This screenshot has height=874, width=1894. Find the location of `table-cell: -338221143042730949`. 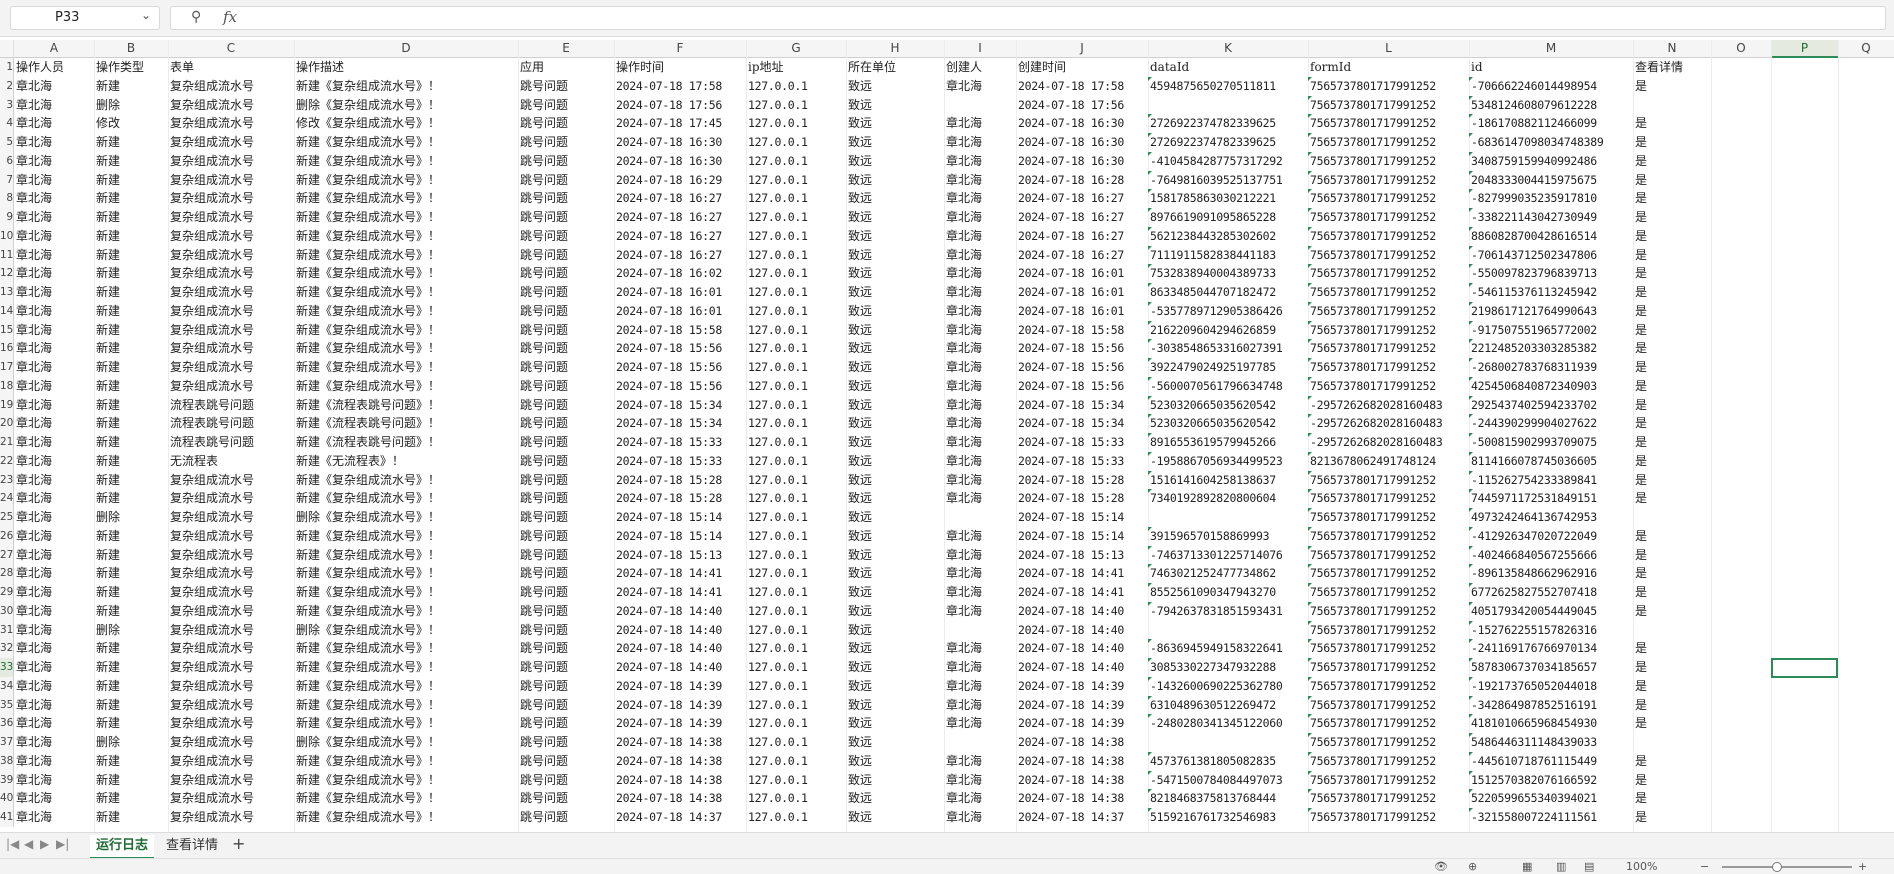

table-cell: -338221143042730949 is located at coordinates (1551, 217).